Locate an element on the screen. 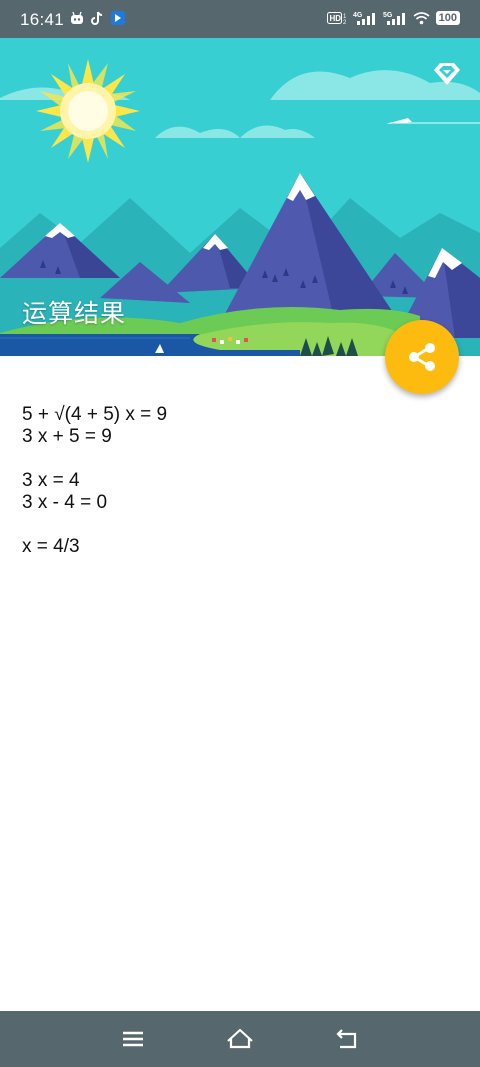 The width and height of the screenshot is (480, 1067). page-title: 运算结果 is located at coordinates (74, 314).